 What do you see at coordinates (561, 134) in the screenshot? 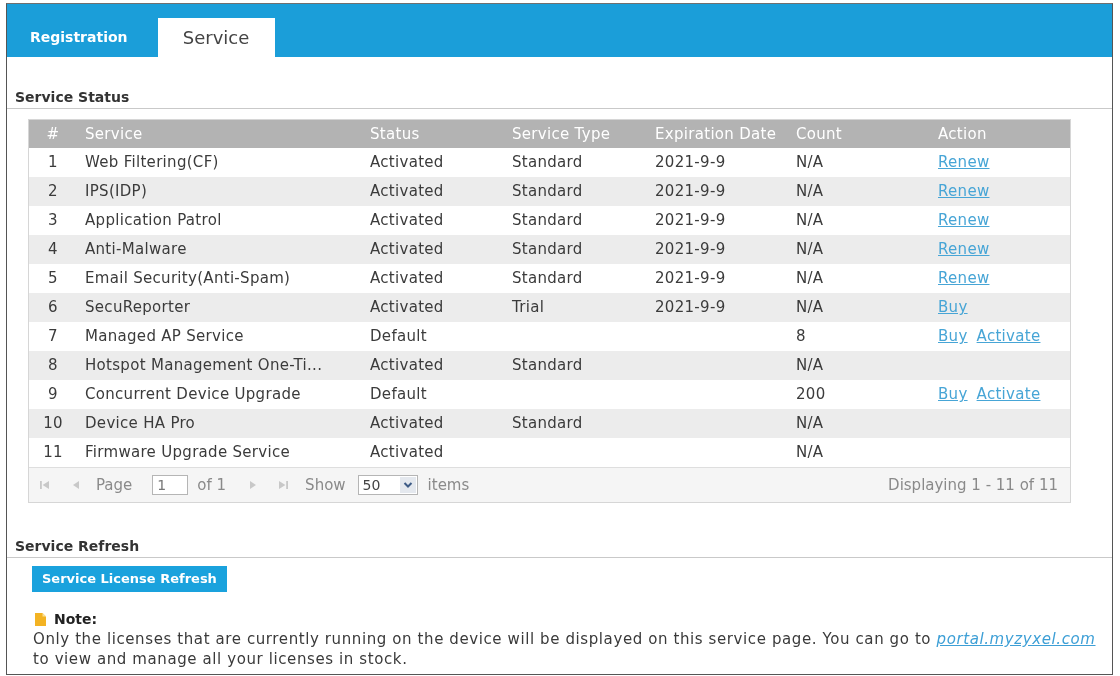
I see `column-header: Service Type` at bounding box center [561, 134].